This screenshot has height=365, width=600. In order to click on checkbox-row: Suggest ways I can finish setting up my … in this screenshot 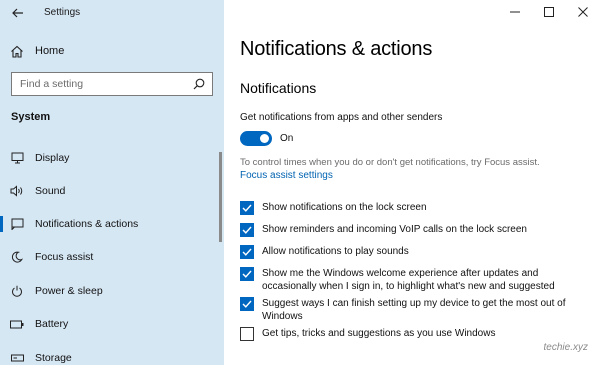, I will do `click(410, 310)`.